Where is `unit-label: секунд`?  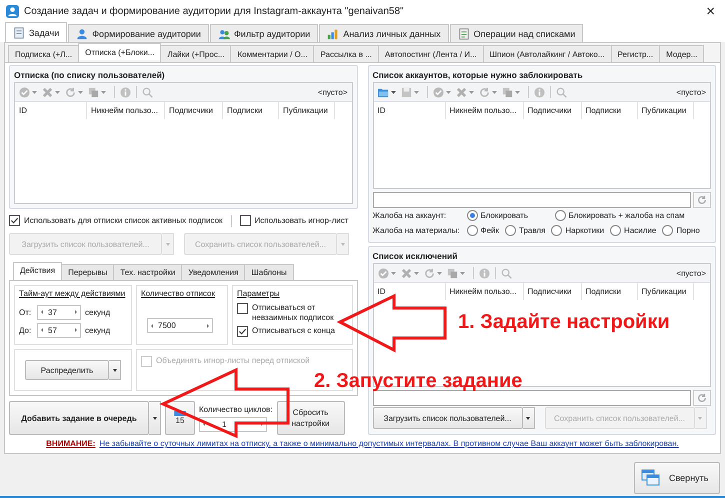
unit-label: секунд is located at coordinates (97, 312).